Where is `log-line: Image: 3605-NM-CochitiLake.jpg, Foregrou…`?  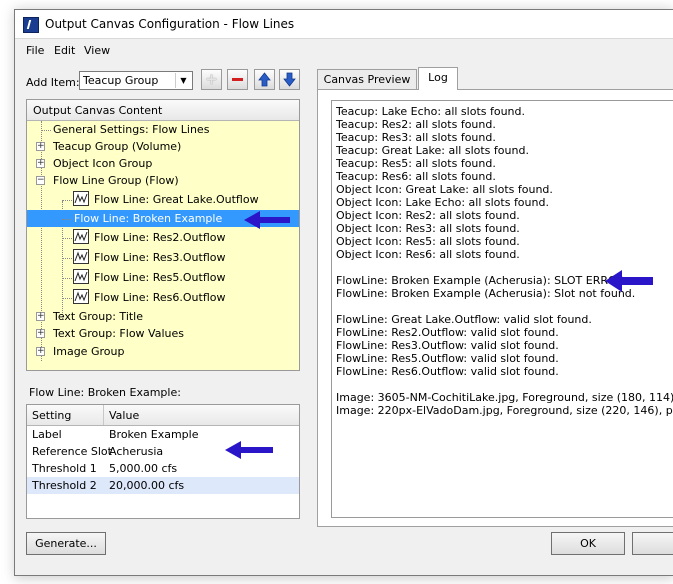 log-line: Image: 3605-NM-CochitiLake.jpg, Foregrou… is located at coordinates (504, 397).